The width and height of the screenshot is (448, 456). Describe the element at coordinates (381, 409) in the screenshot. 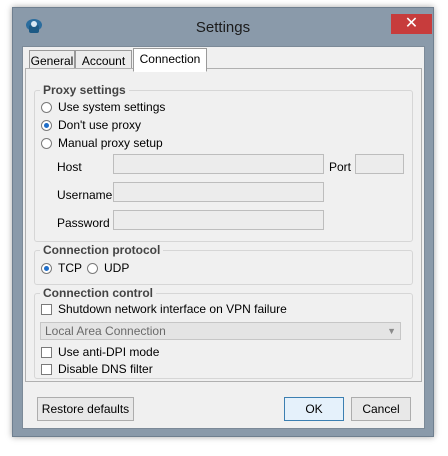

I see `cancel-button: Cancel` at that location.